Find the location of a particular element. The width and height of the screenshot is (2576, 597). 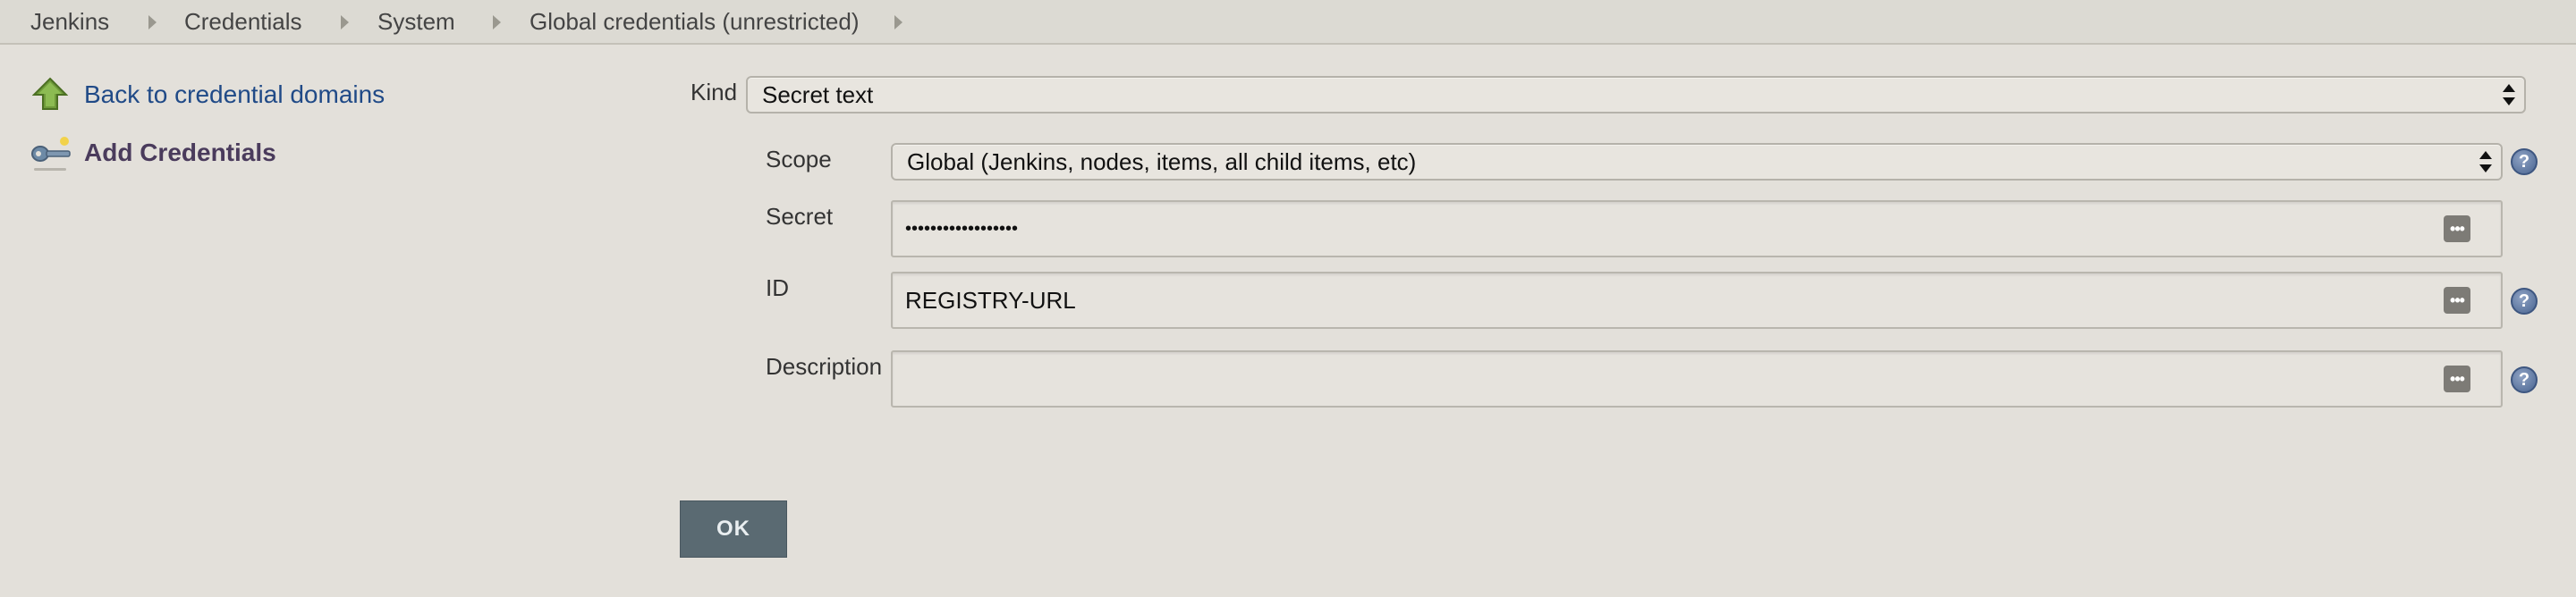

kind-label: Kind is located at coordinates (714, 92).